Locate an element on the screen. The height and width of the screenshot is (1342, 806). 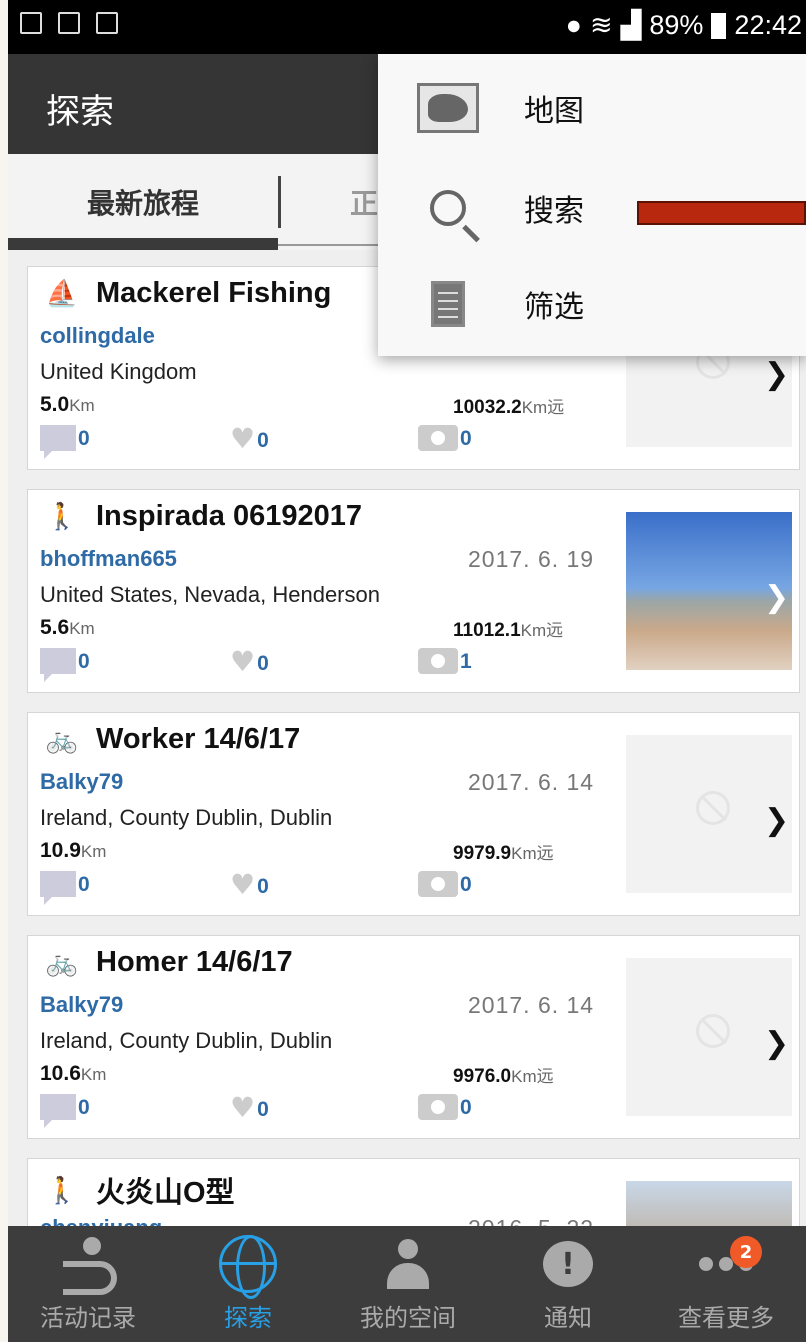
nav-activity-log: 活动记录 is located at coordinates (88, 1284).